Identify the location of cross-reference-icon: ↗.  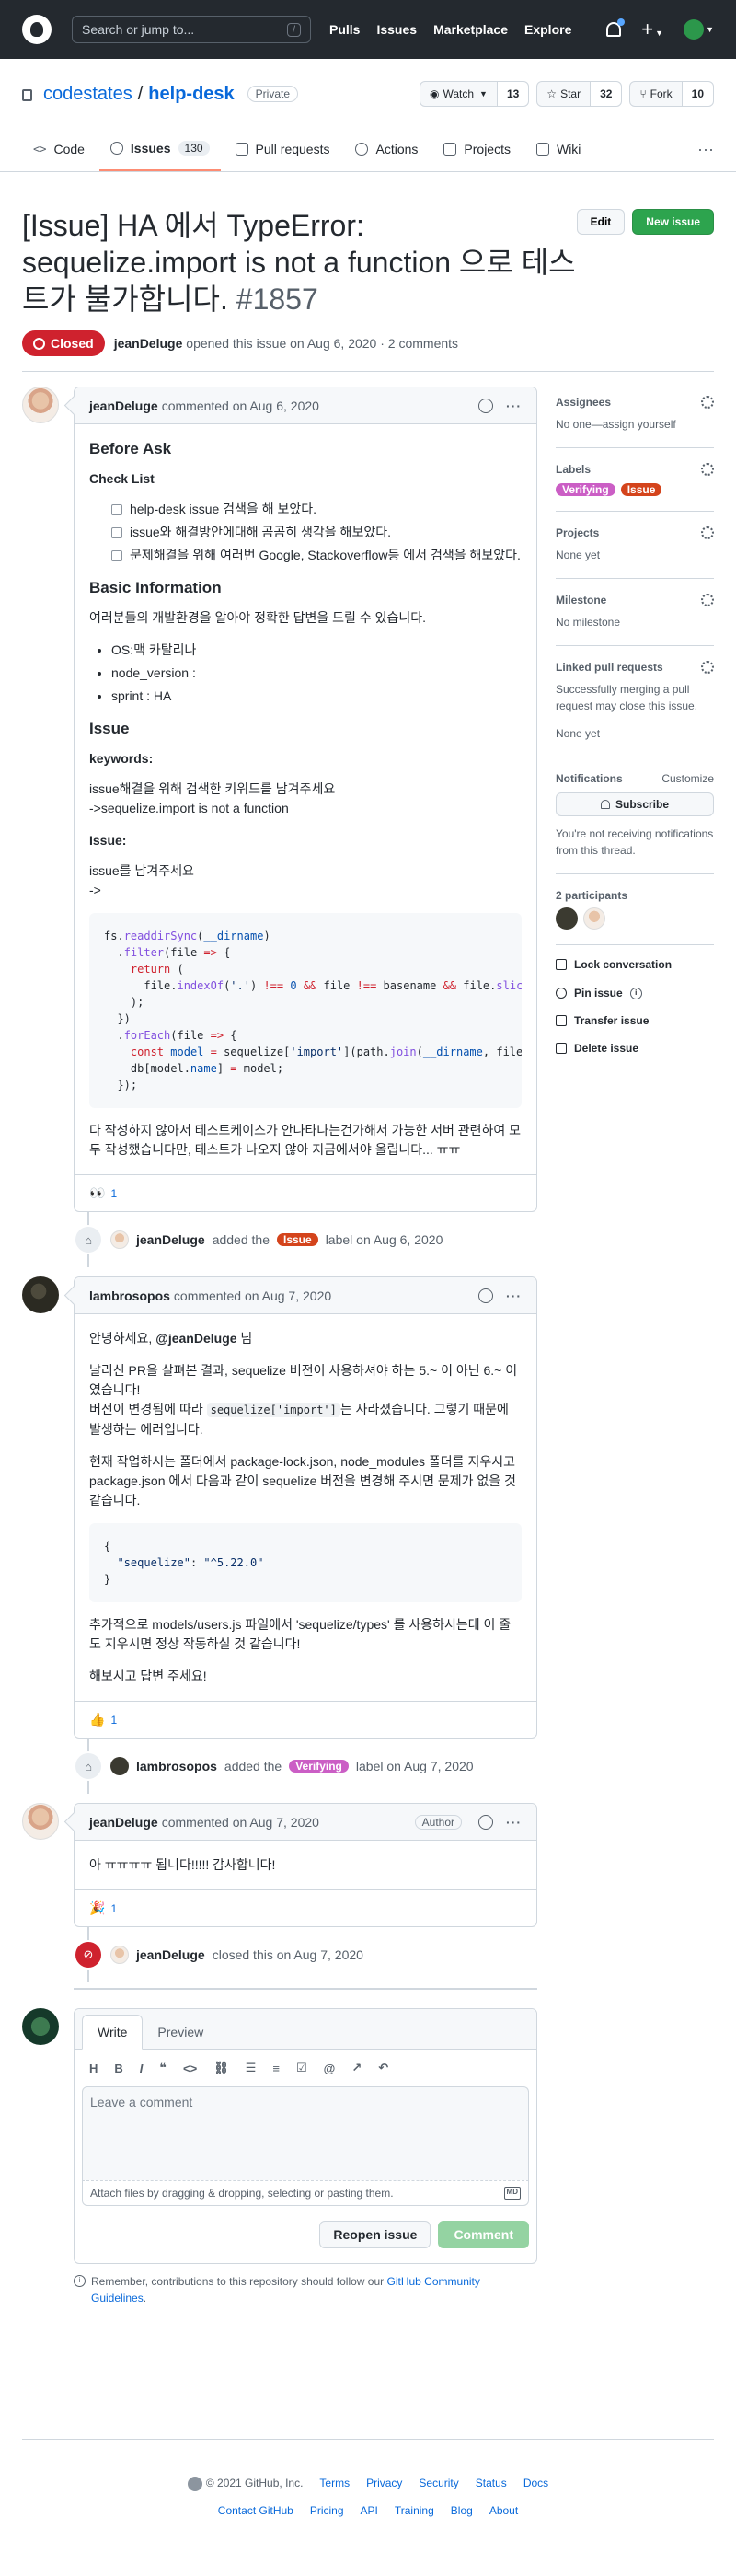
(356, 2068).